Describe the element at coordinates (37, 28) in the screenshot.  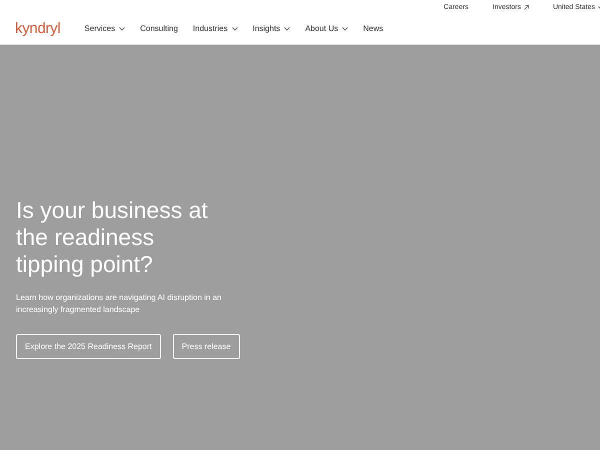
I see `logo: kyndryl` at that location.